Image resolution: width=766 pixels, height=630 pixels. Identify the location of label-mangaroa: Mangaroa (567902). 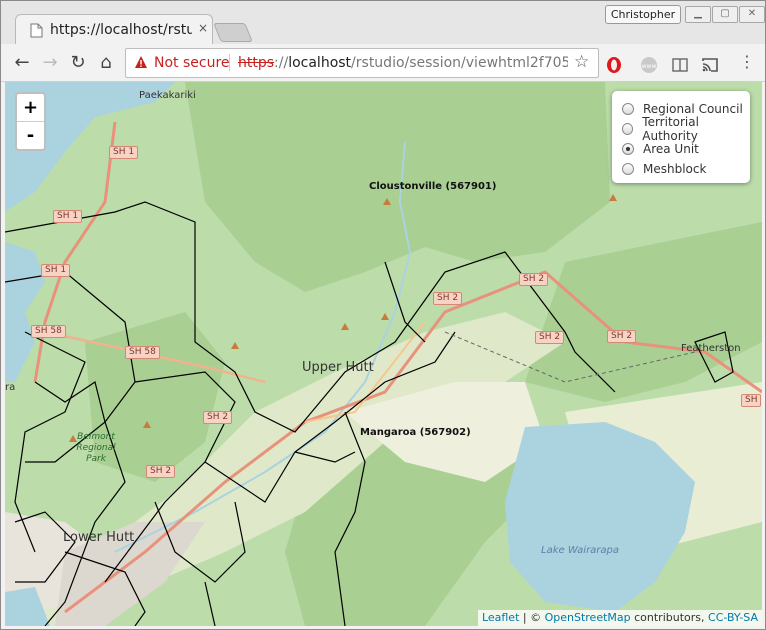
(415, 432).